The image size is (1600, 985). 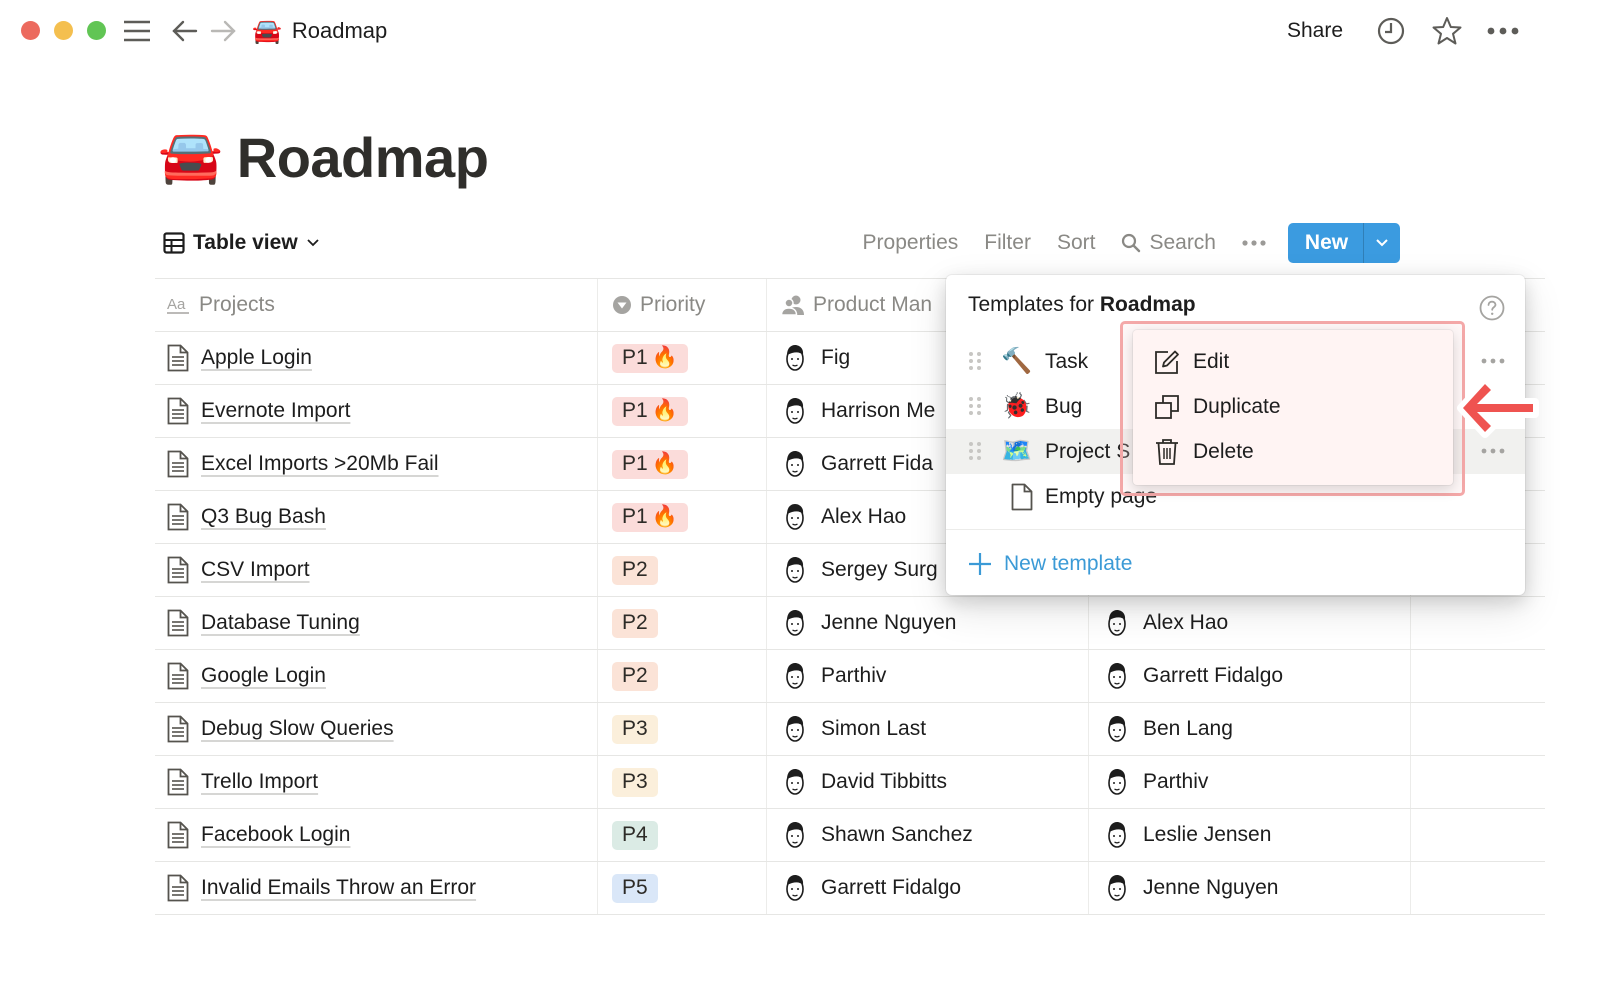 I want to click on cell-product-manager: Jenne Nguyen, so click(x=928, y=623).